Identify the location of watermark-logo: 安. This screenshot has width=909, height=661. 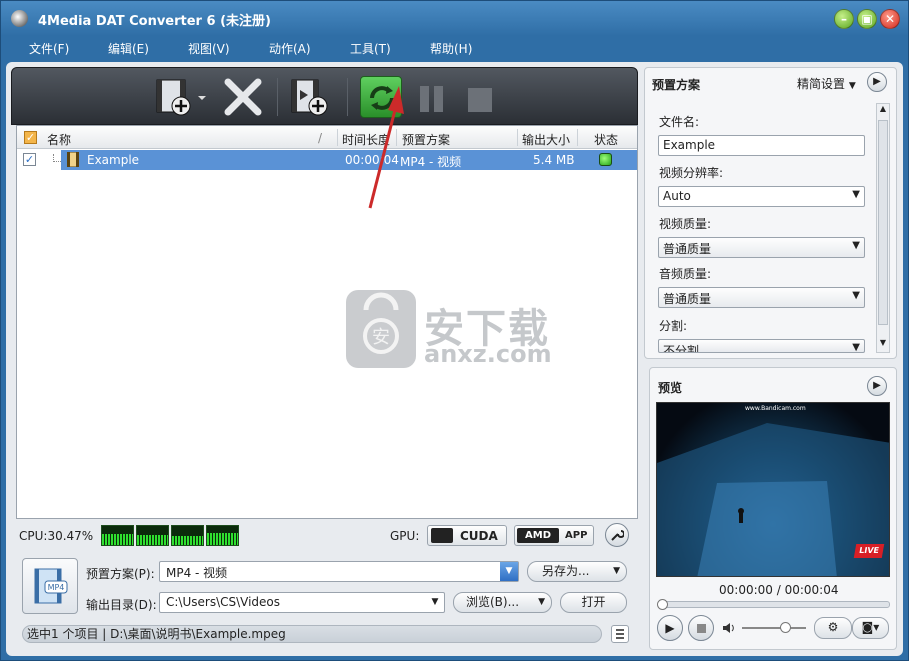
(381, 329).